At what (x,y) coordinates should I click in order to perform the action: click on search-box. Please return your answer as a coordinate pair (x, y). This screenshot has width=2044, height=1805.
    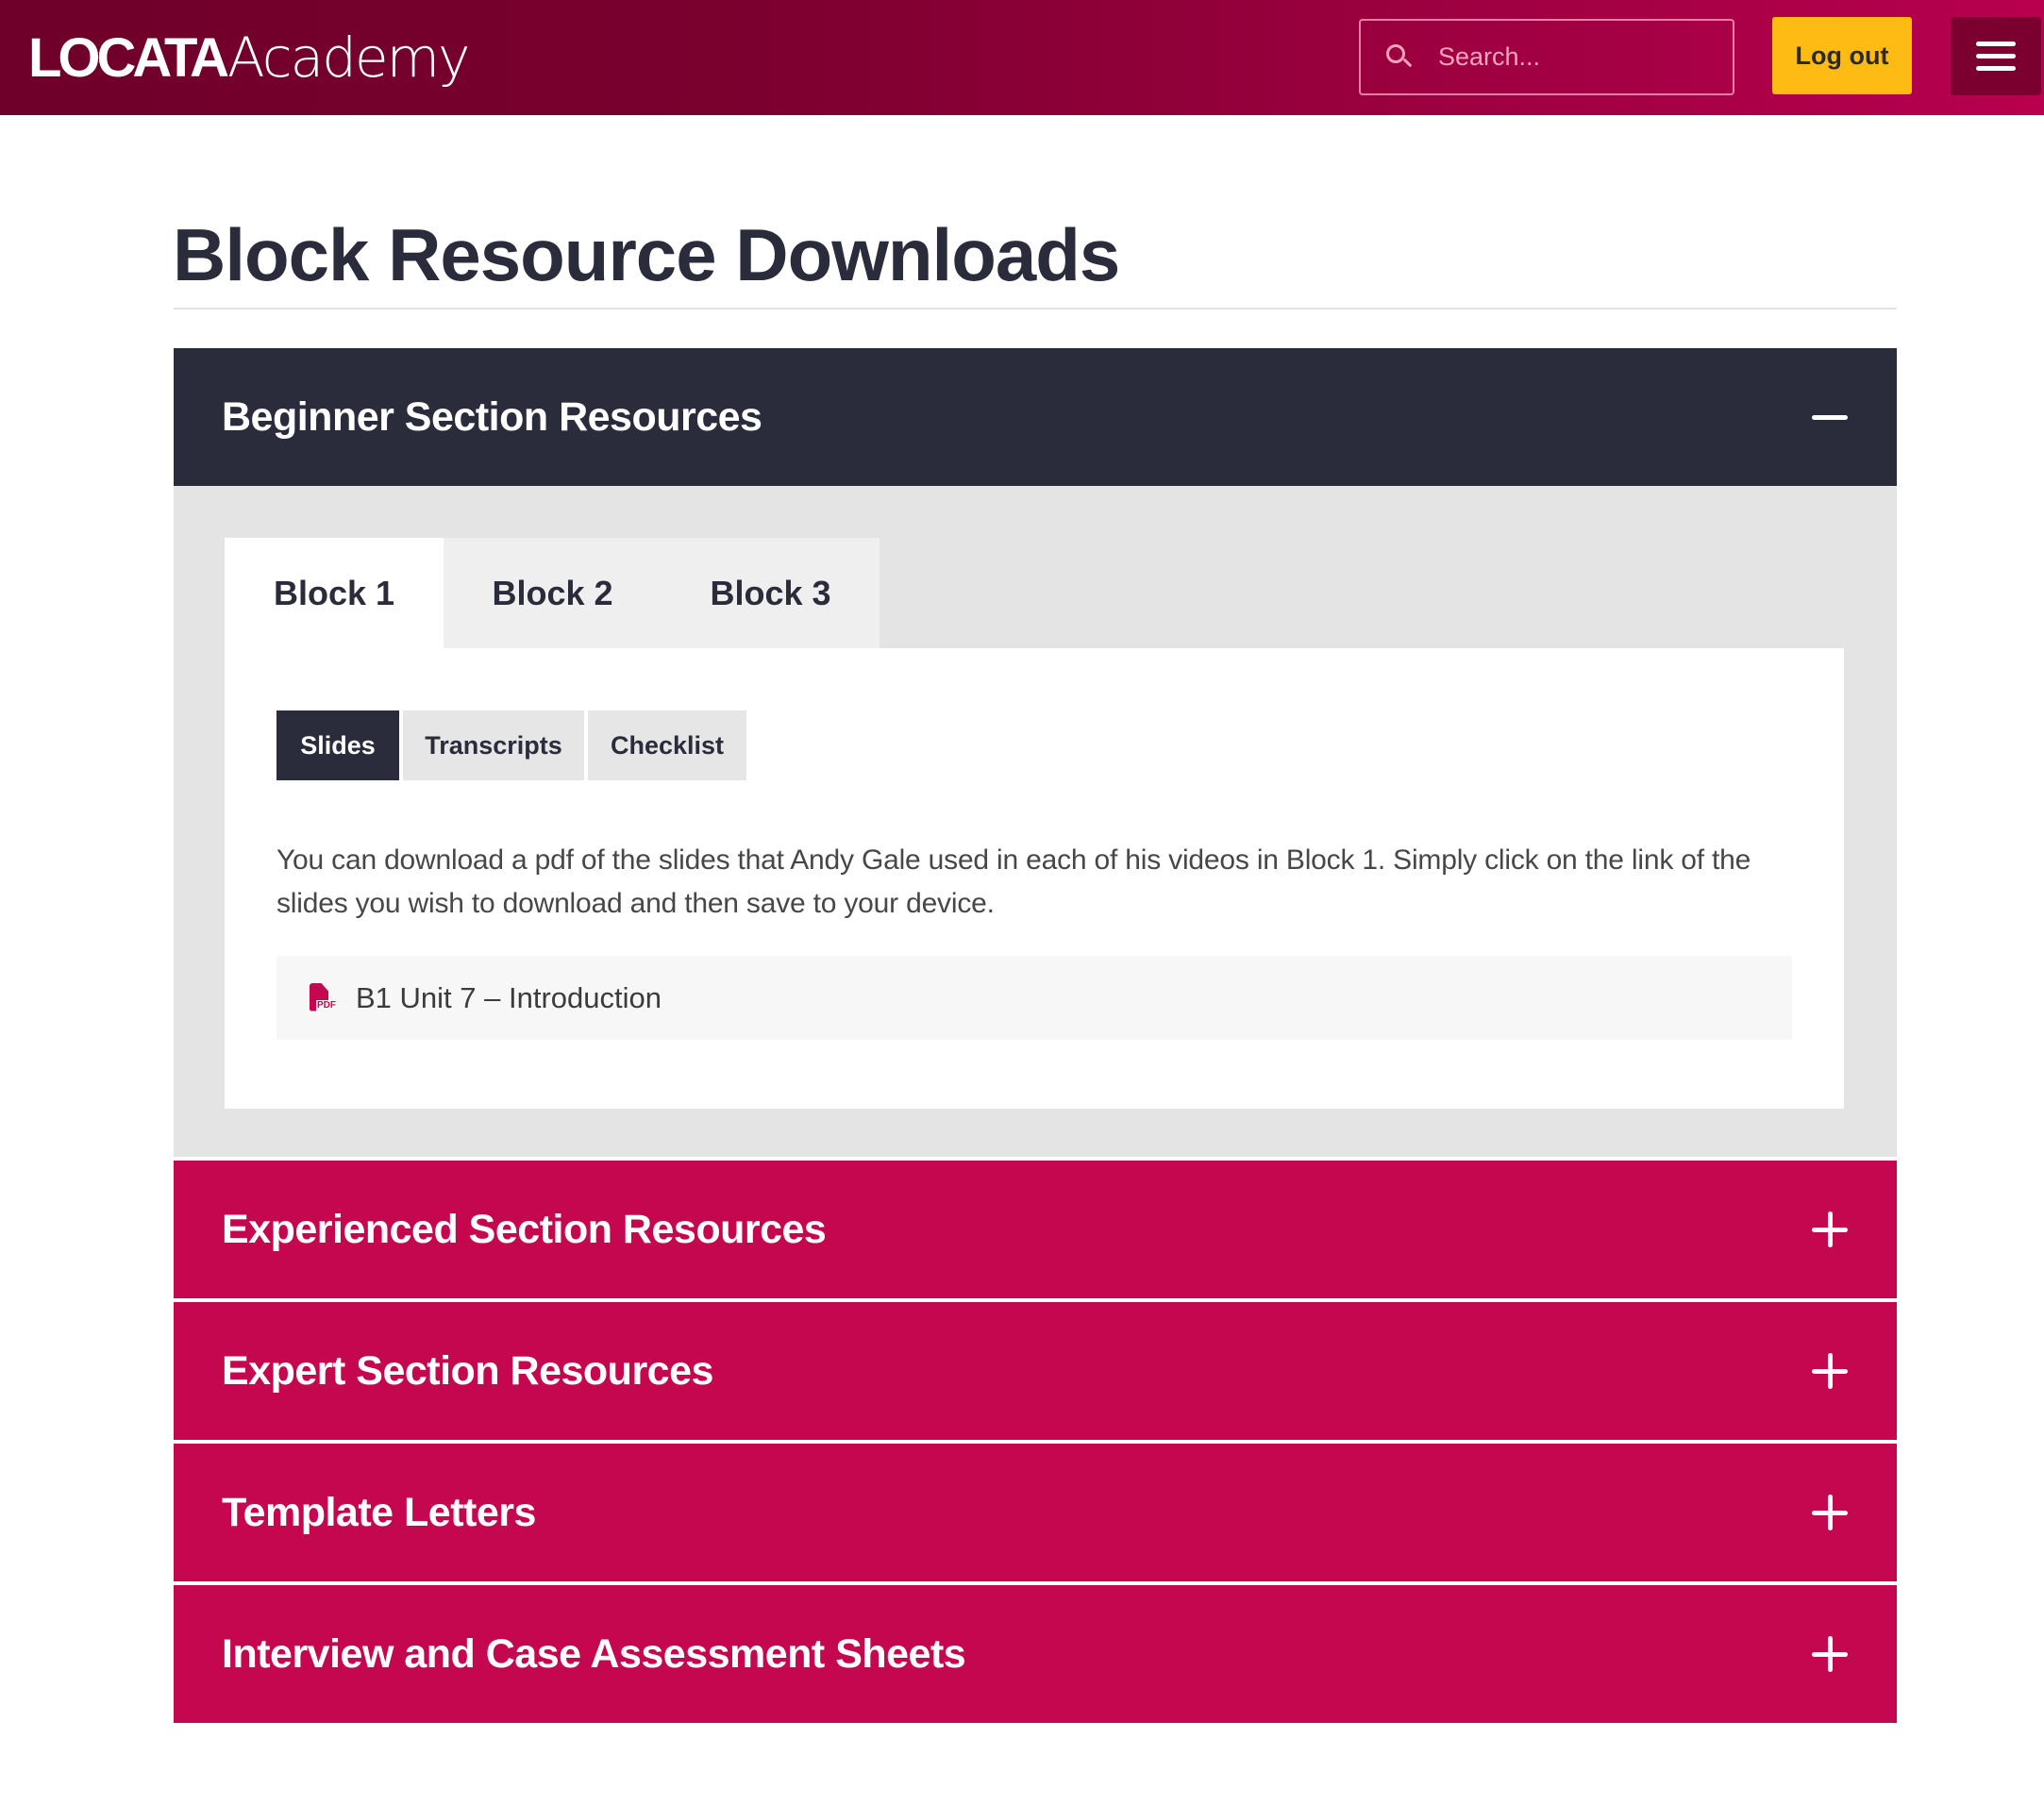
    Looking at the image, I should click on (1546, 57).